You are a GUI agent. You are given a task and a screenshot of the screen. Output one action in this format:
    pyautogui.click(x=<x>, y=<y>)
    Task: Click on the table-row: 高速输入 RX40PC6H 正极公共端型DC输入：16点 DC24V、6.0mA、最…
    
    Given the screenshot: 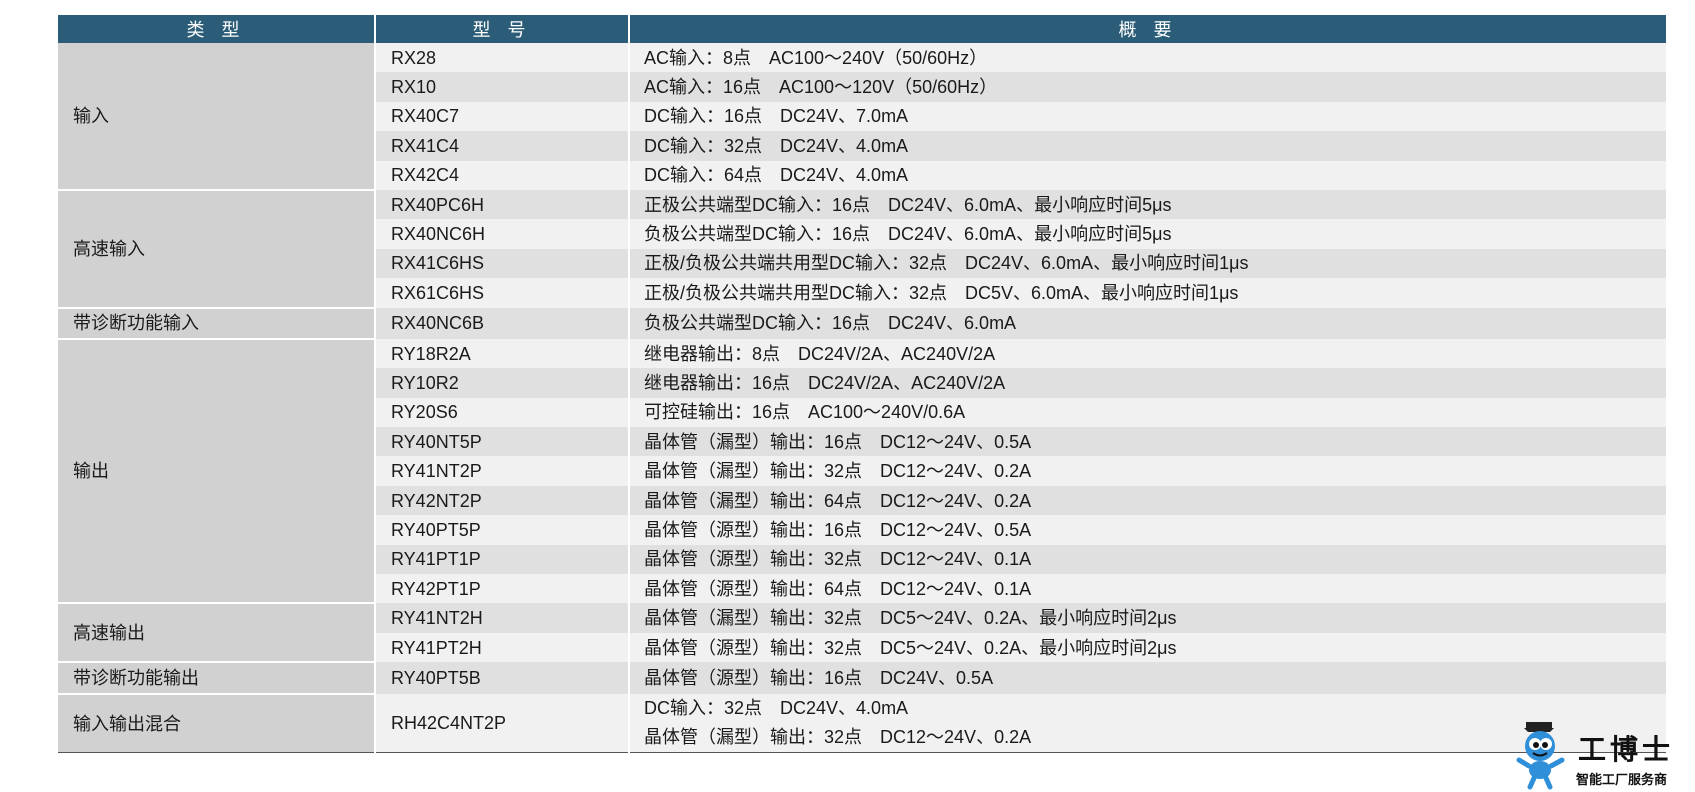 What is the action you would take?
    pyautogui.click(x=862, y=249)
    